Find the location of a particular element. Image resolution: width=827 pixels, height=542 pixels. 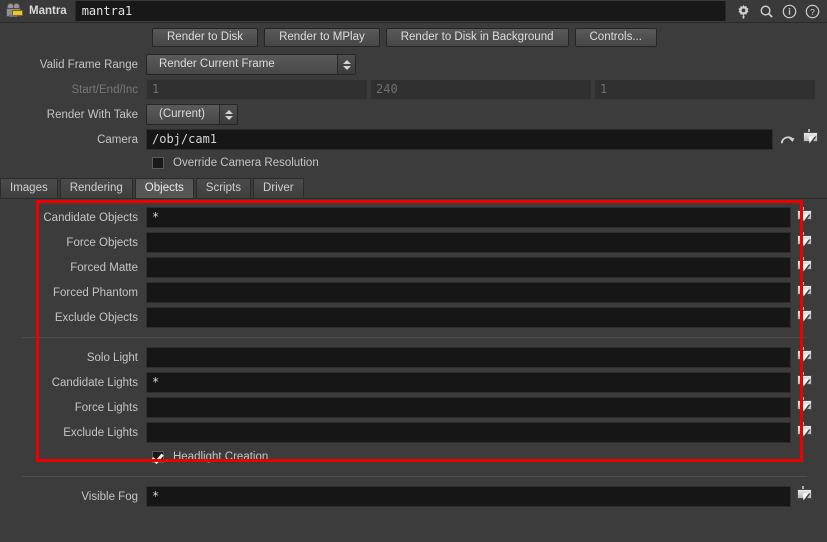

exclude-objects-input is located at coordinates (468, 317).